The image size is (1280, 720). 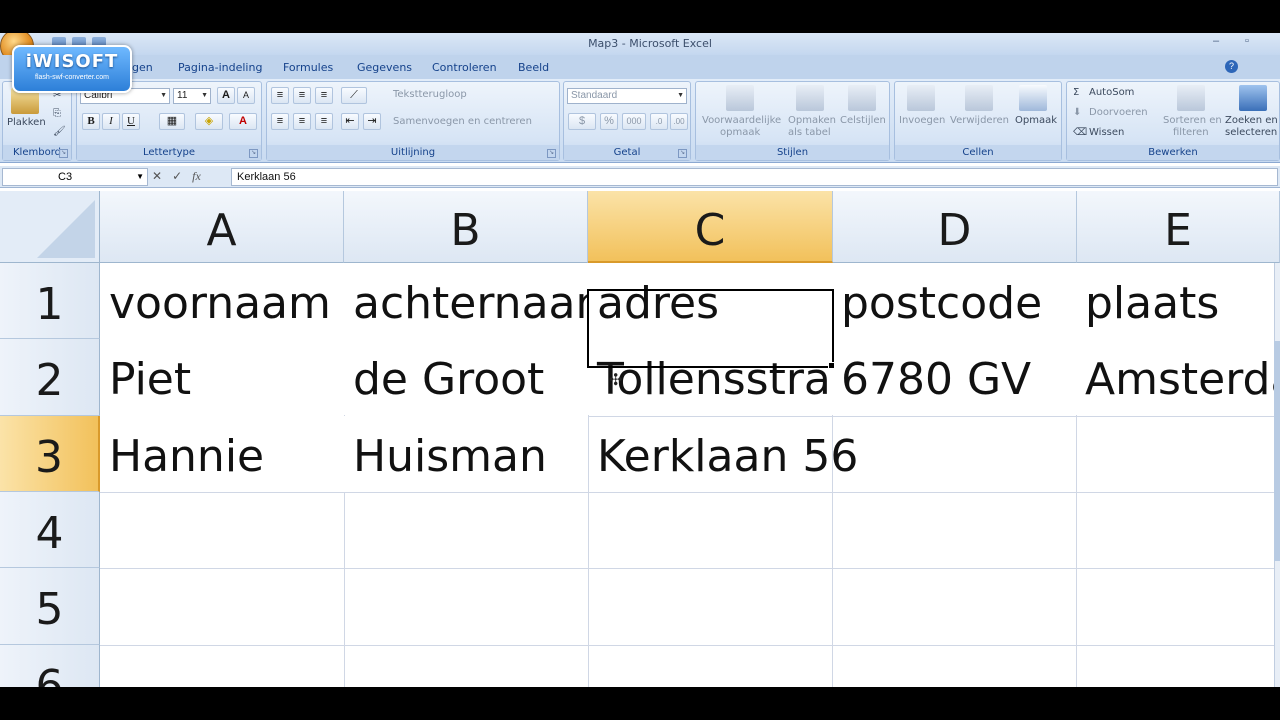 I want to click on orientation-icon: ⟋, so click(x=354, y=95).